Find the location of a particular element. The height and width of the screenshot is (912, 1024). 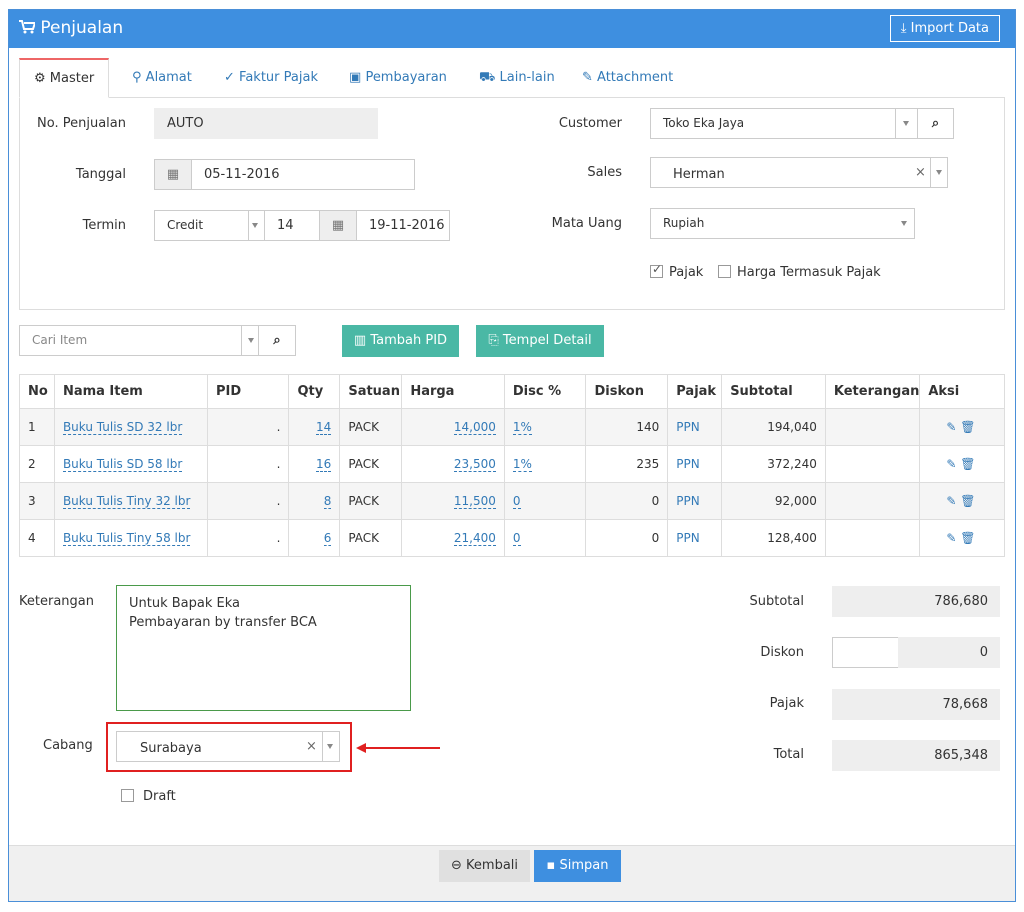

tanggal-field: 05-11-2016 is located at coordinates (303, 174).